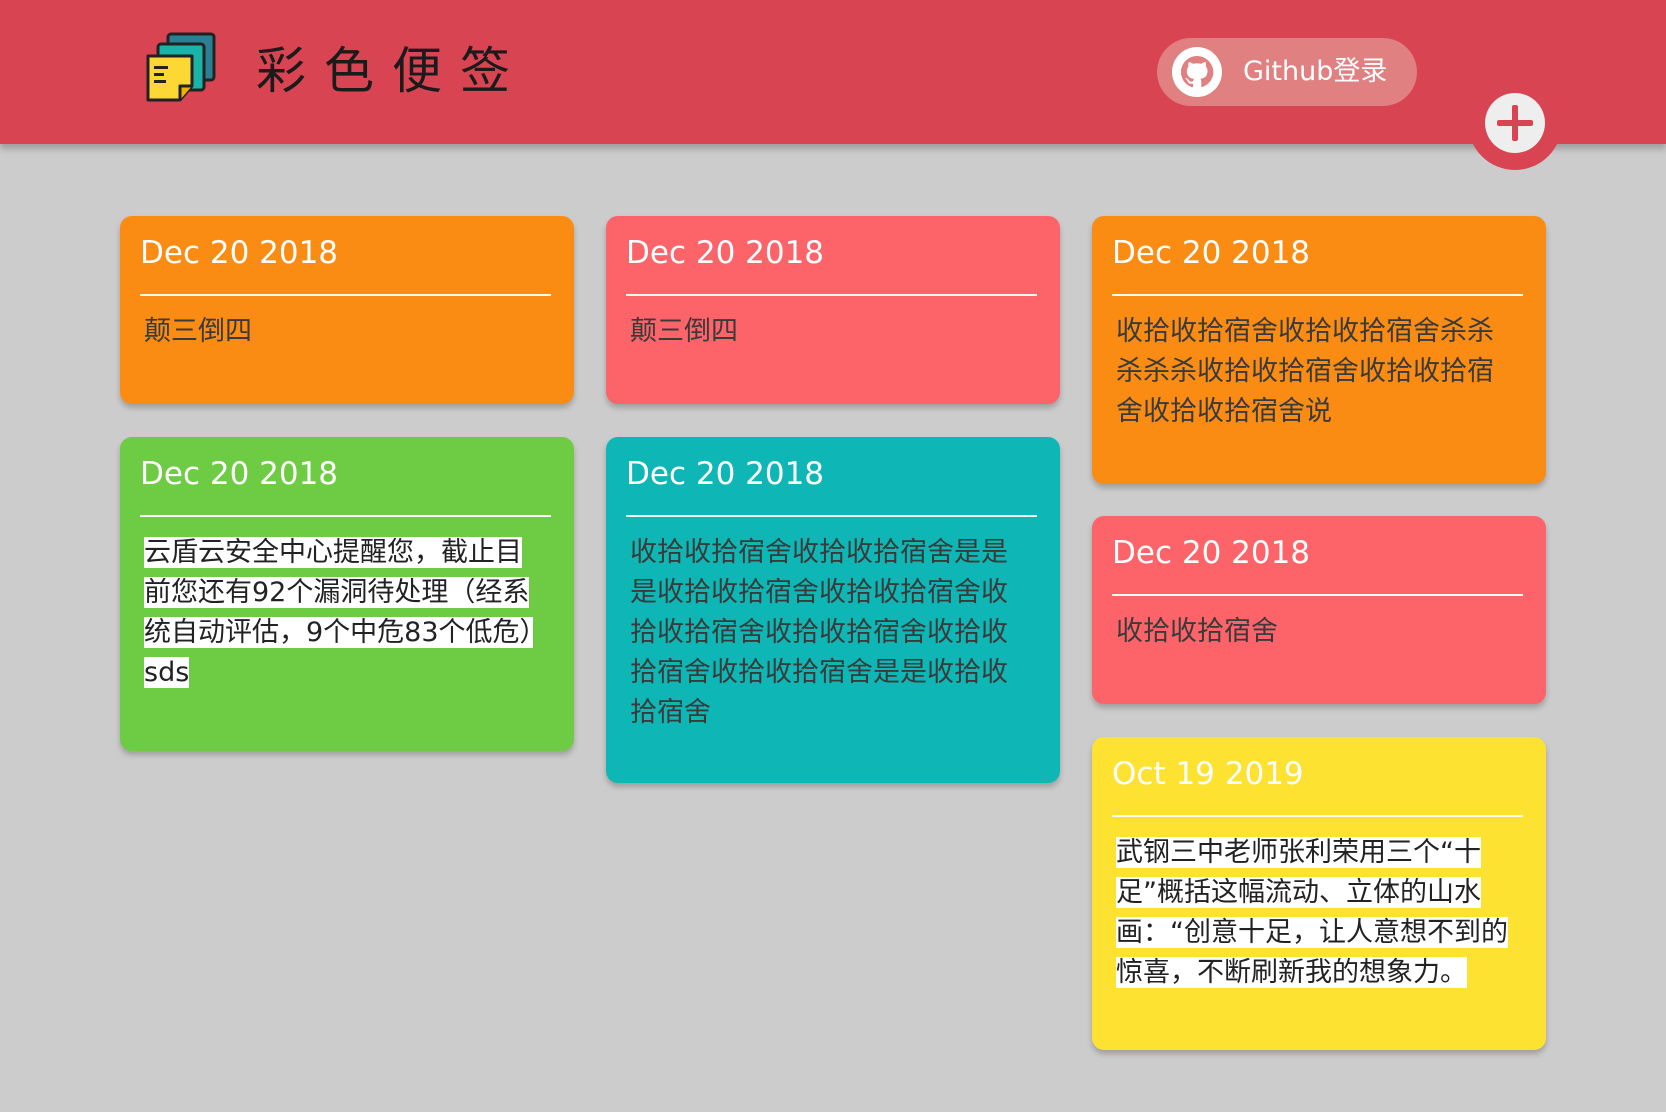 This screenshot has width=1666, height=1112. Describe the element at coordinates (1197, 72) in the screenshot. I see `github-icon` at that location.